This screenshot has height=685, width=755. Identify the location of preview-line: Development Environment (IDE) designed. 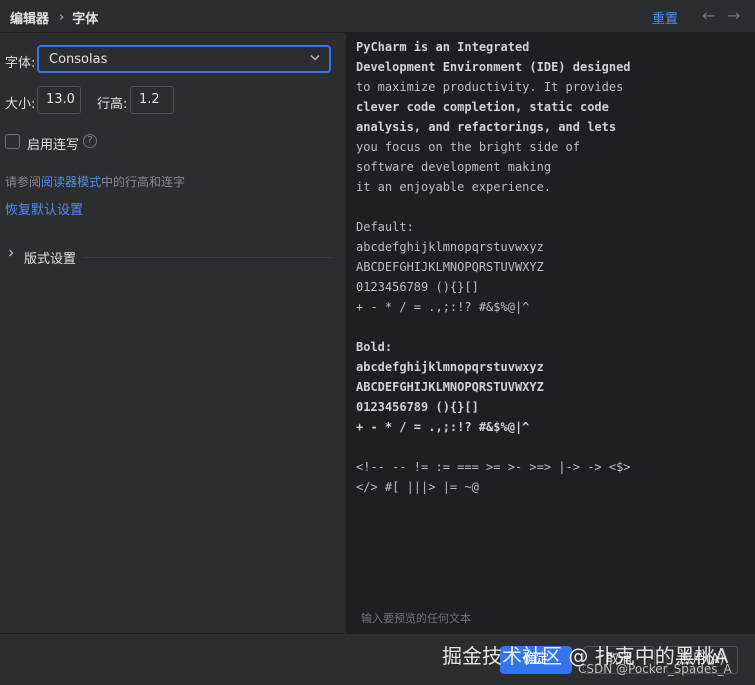
(493, 67).